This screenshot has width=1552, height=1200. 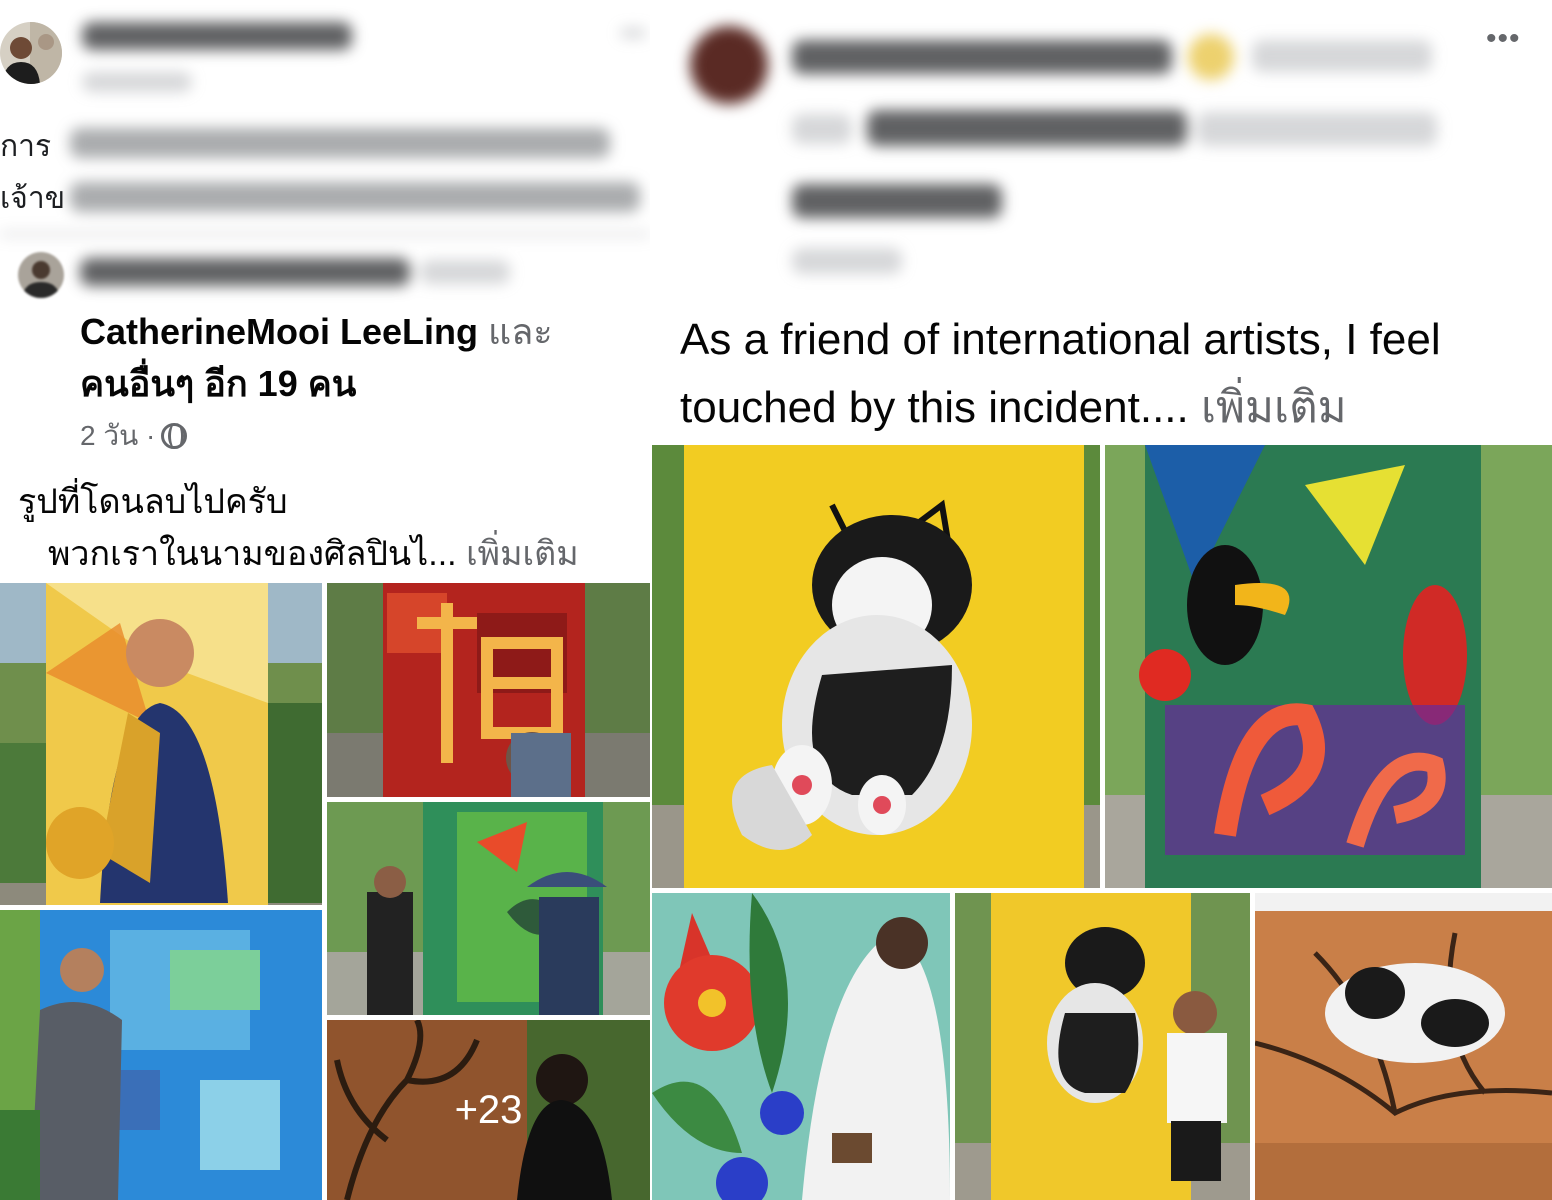 I want to click on author-conjunction: และ, so click(x=520, y=331).